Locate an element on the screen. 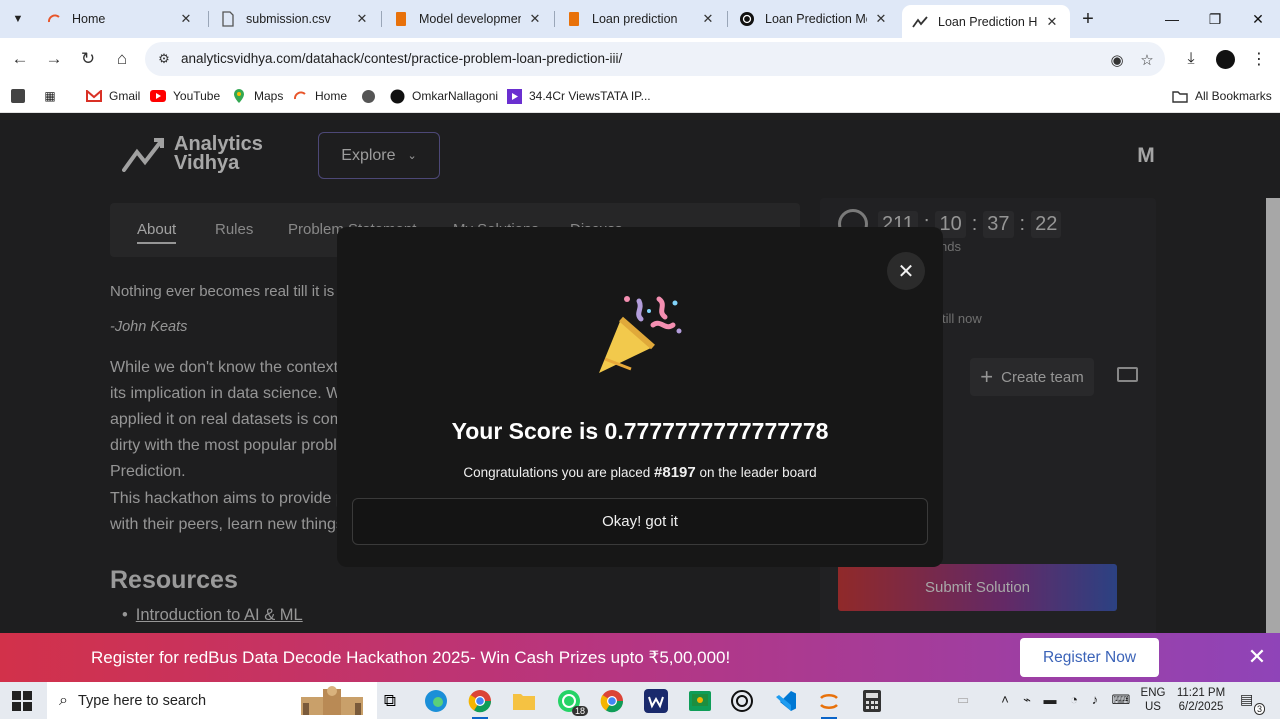  new-tab-plus-icon: + is located at coordinates (1088, 19).